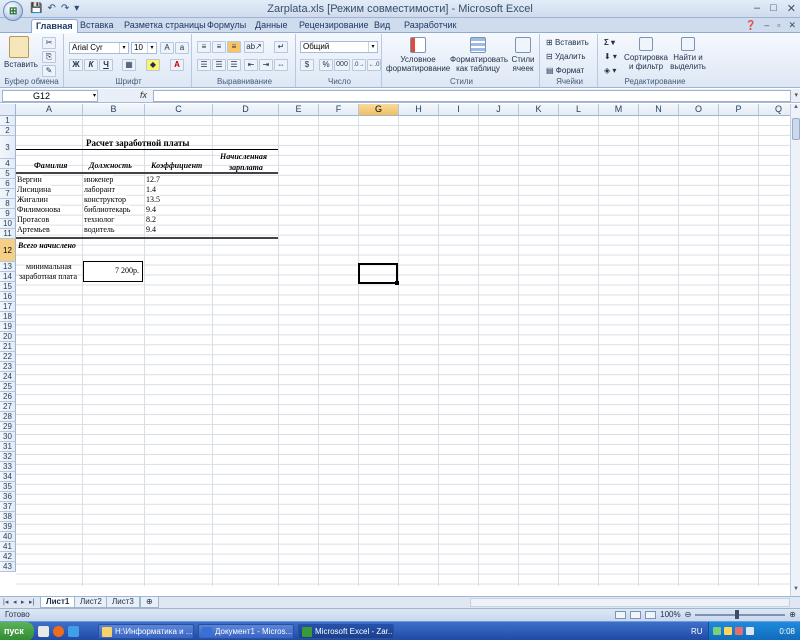 Image resolution: width=800 pixels, height=640 pixels. I want to click on tab-data: Данные, so click(271, 26).